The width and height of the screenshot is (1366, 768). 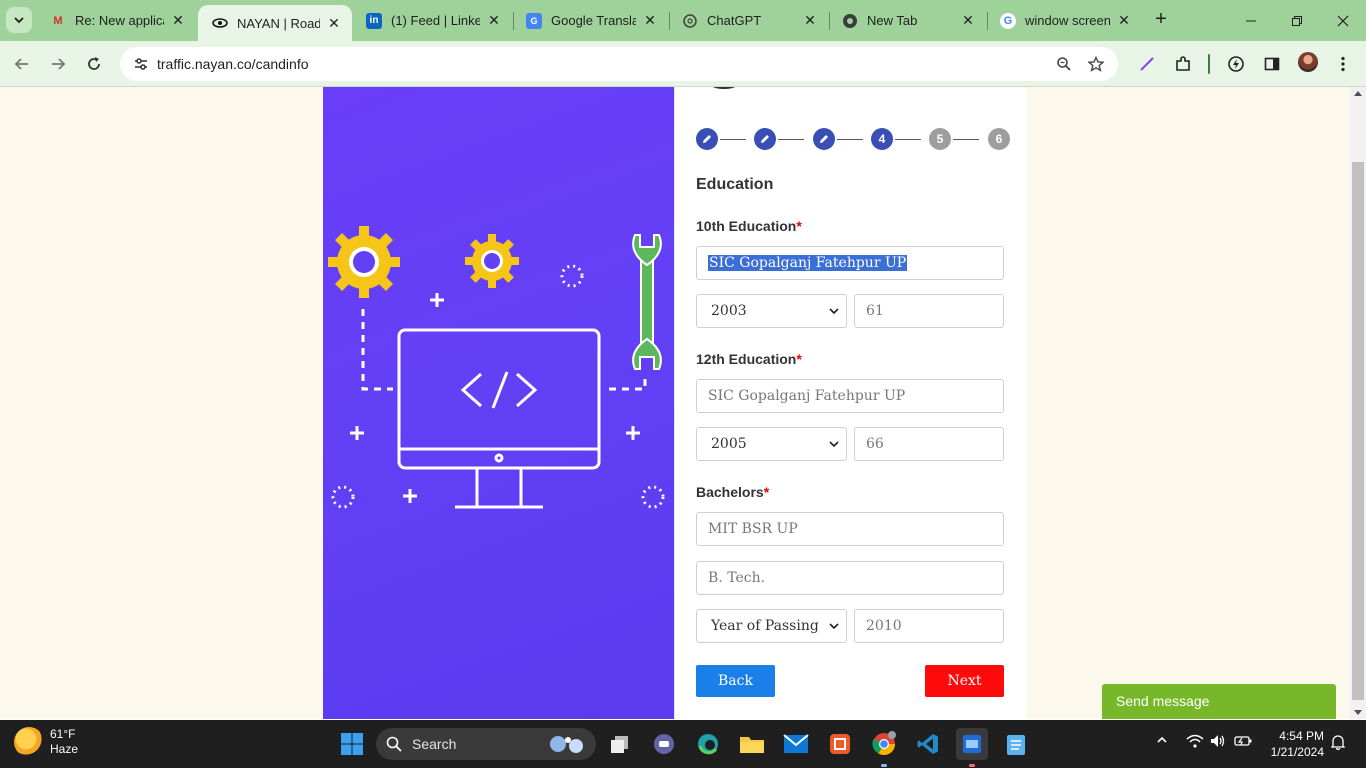 I want to click on back-nav-button, so click(x=22, y=64).